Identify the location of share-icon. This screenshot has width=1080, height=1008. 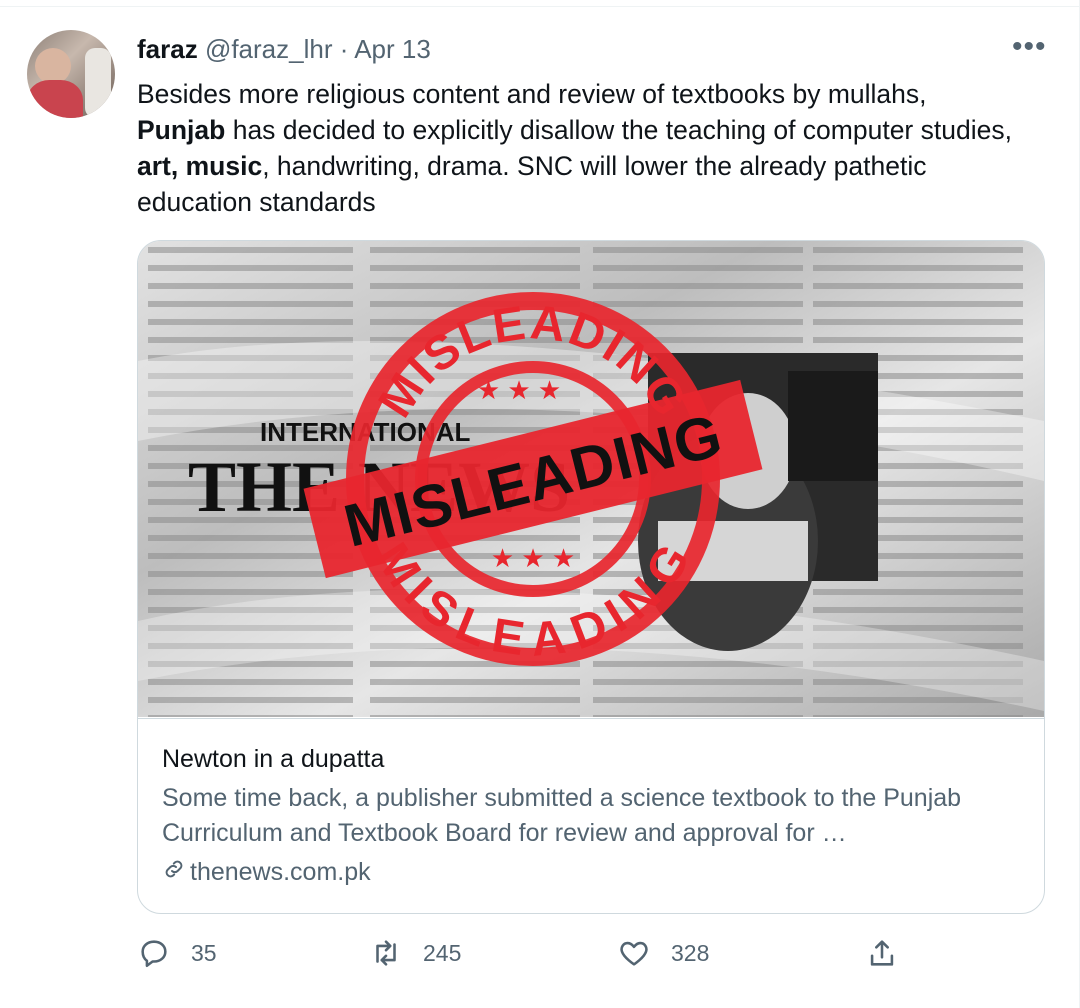
(882, 953).